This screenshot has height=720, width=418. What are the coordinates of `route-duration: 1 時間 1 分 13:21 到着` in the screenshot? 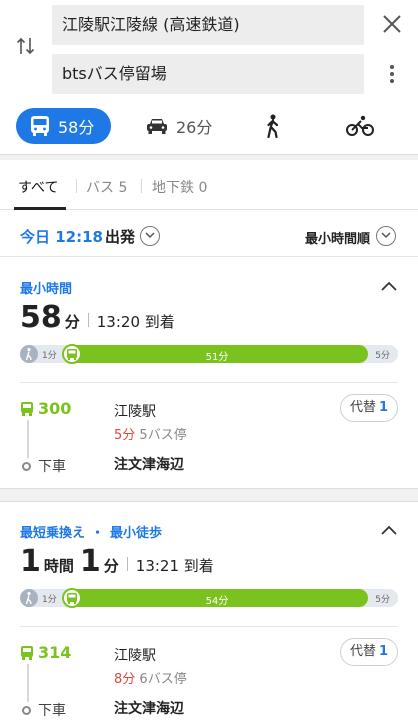 It's located at (117, 562).